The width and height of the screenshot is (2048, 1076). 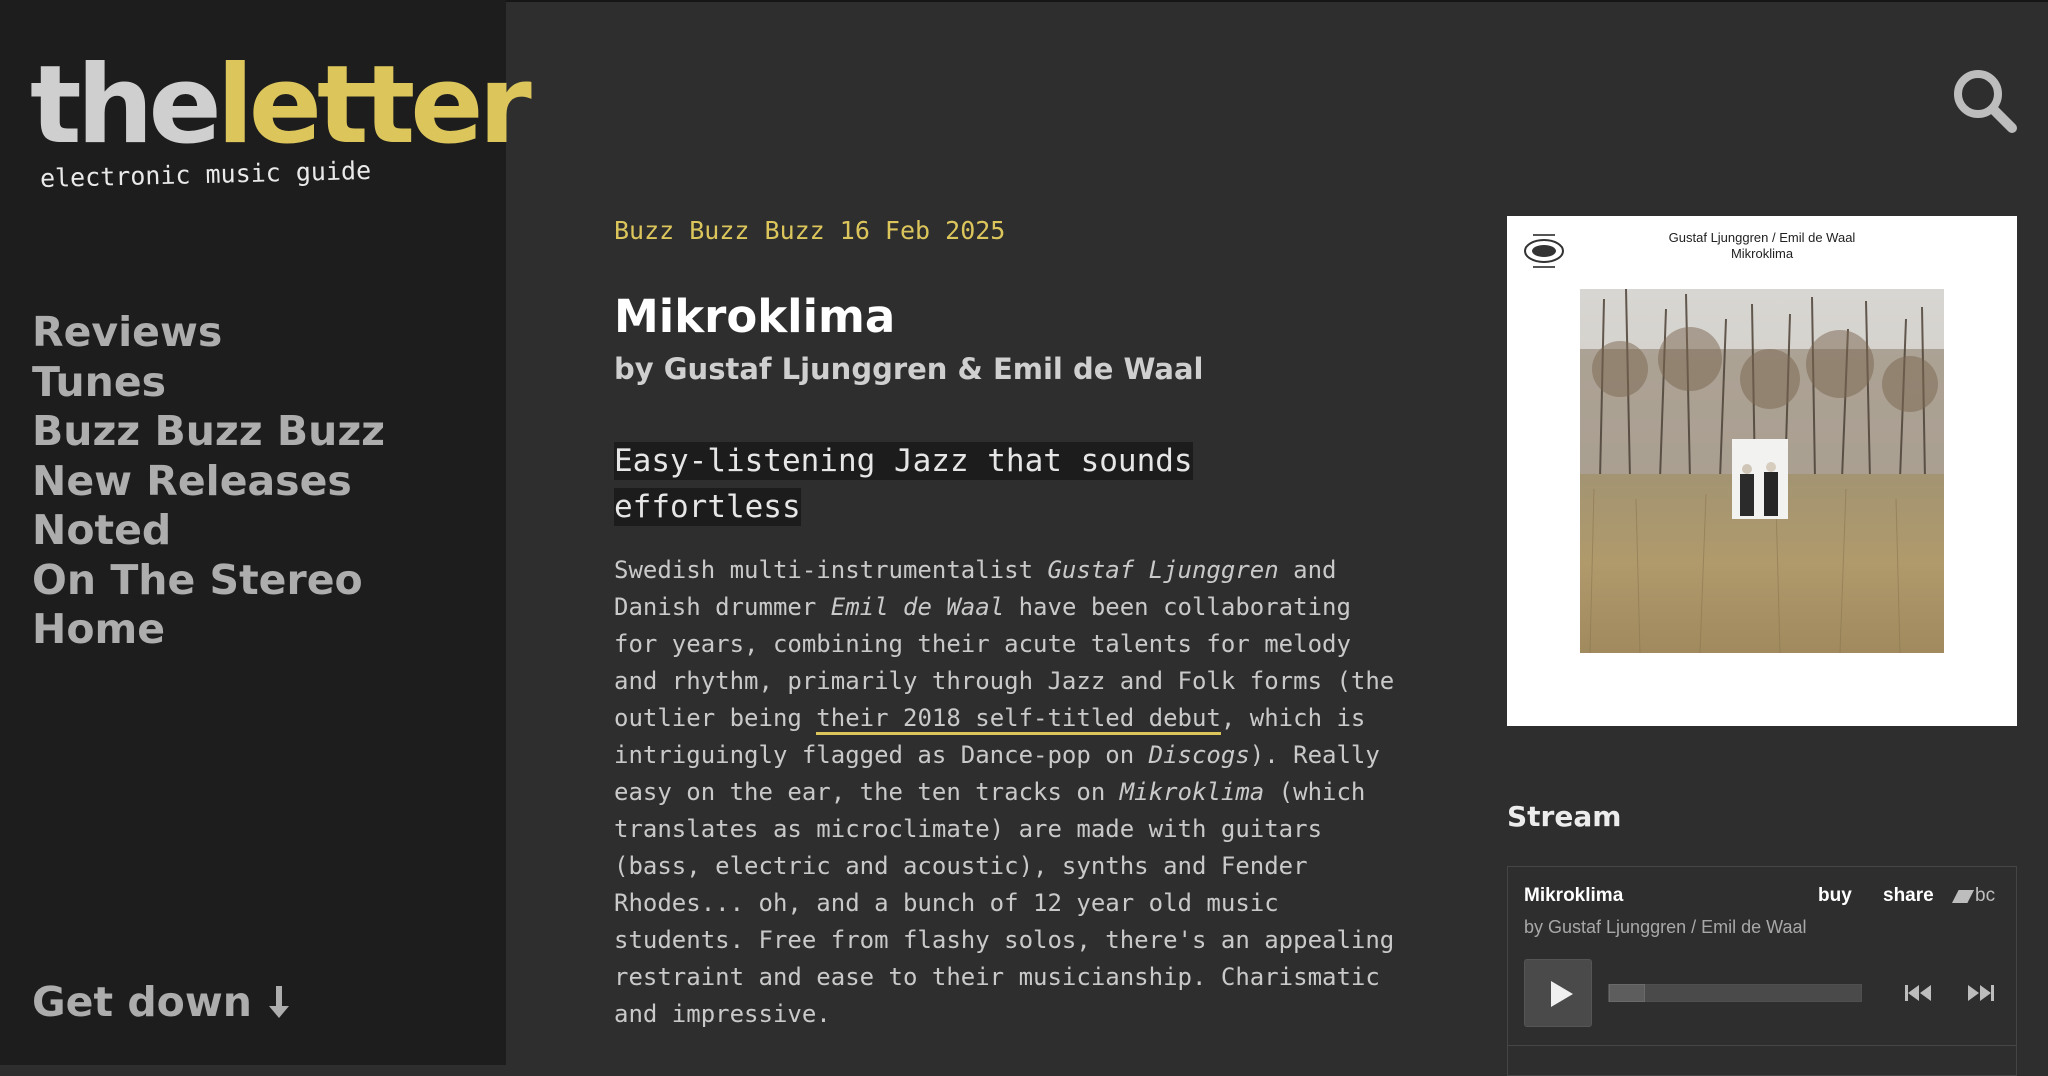 What do you see at coordinates (142, 1002) in the screenshot?
I see `get-down-label: Get down` at bounding box center [142, 1002].